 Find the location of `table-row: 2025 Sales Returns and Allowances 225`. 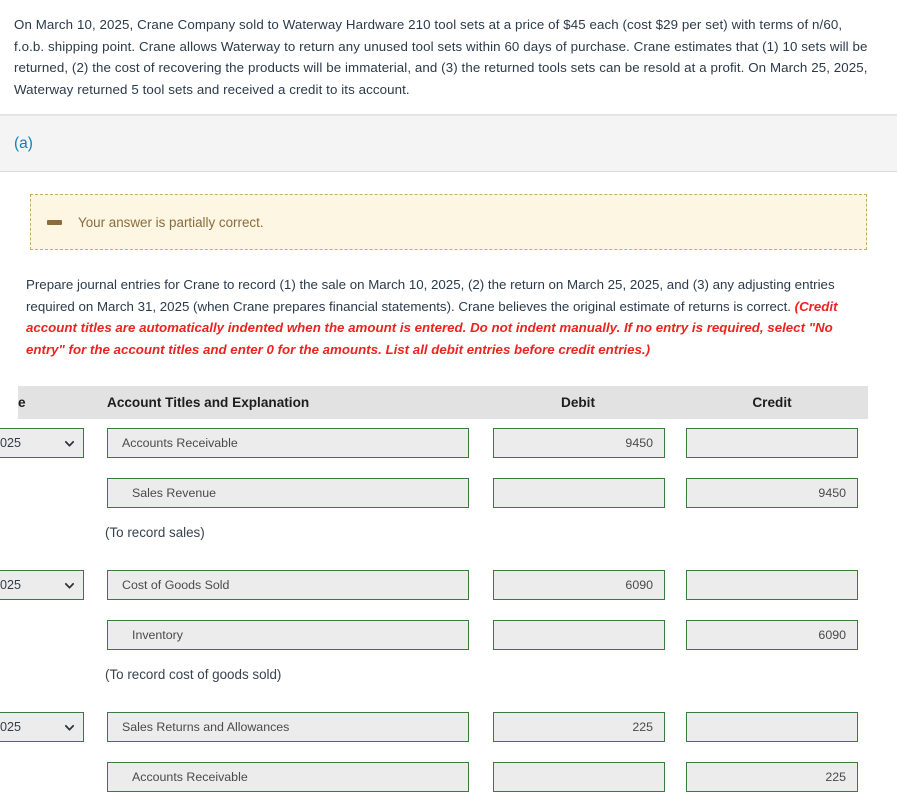

table-row: 2025 Sales Returns and Allowances 225 is located at coordinates (448, 728).